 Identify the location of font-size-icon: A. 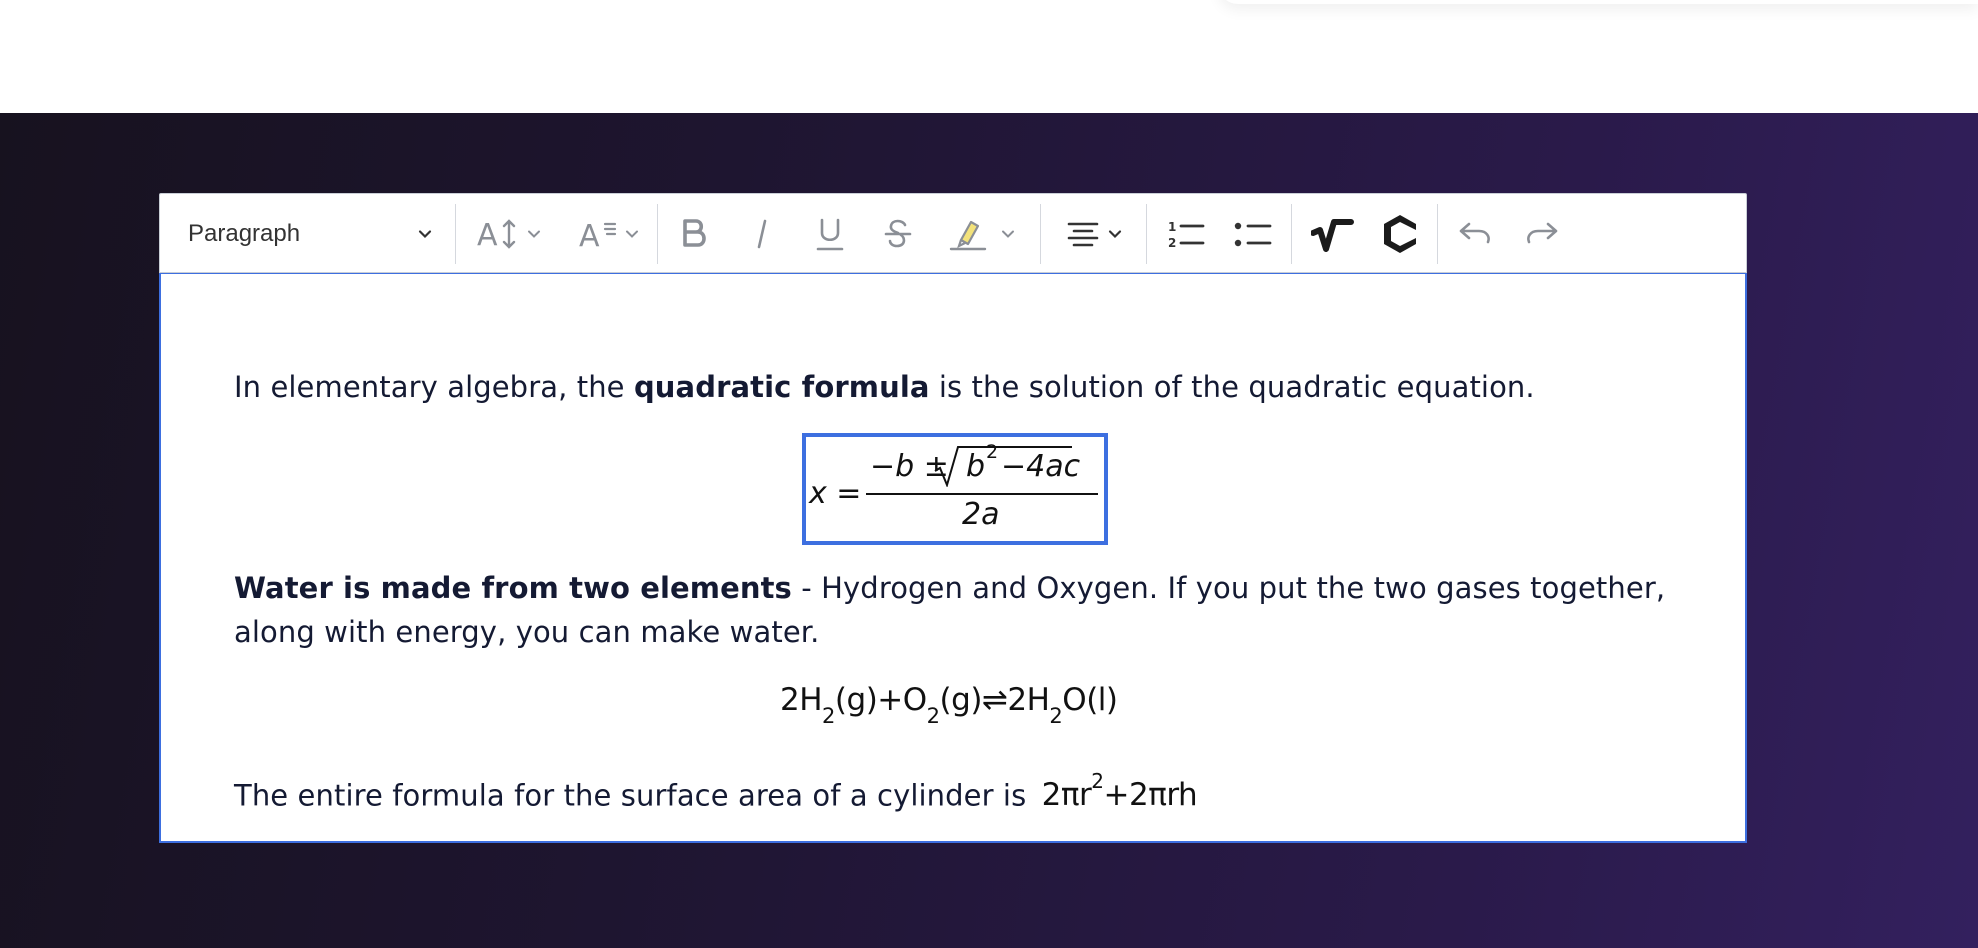
(496, 235).